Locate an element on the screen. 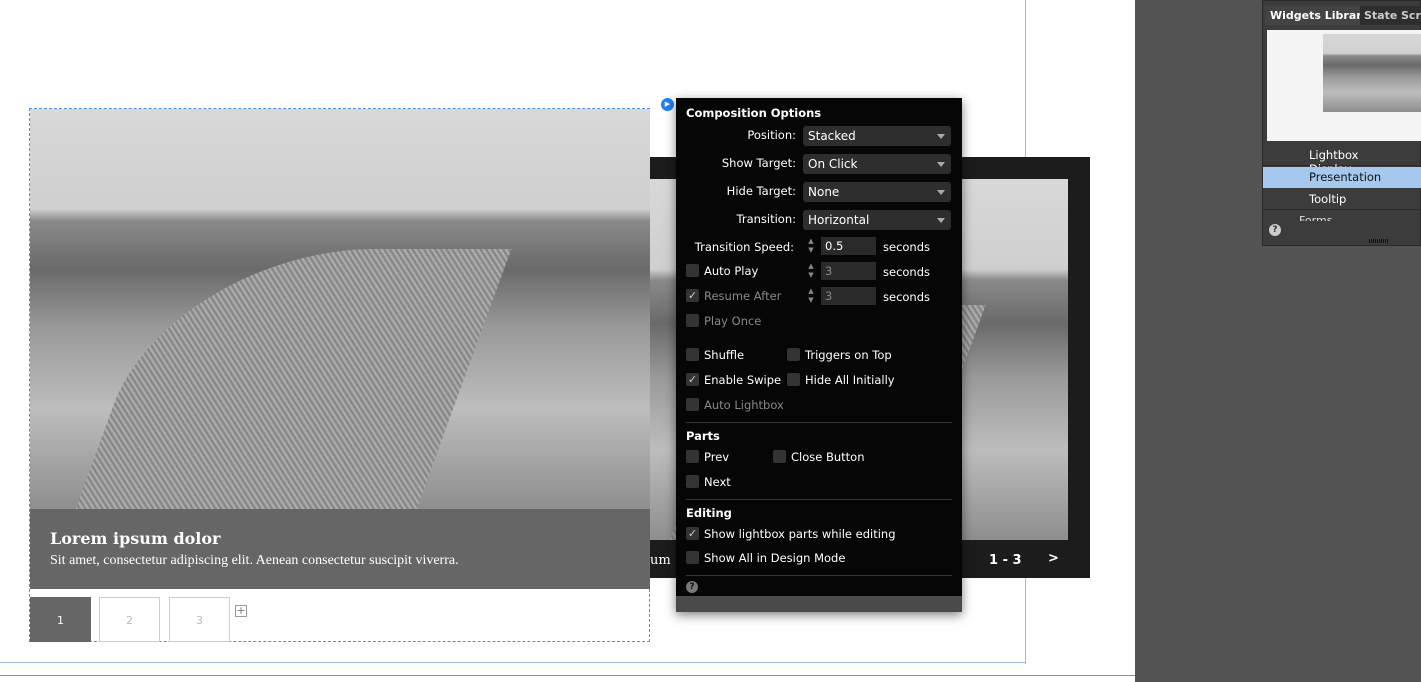 The height and width of the screenshot is (682, 1421). list-item-tooltip: Tooltip is located at coordinates (1342, 199).